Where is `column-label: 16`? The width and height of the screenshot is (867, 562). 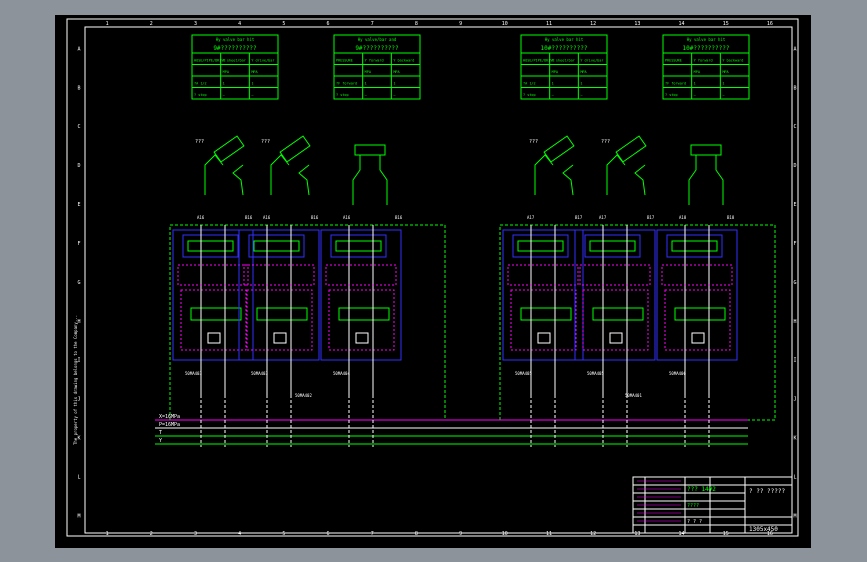 column-label: 16 is located at coordinates (770, 24).